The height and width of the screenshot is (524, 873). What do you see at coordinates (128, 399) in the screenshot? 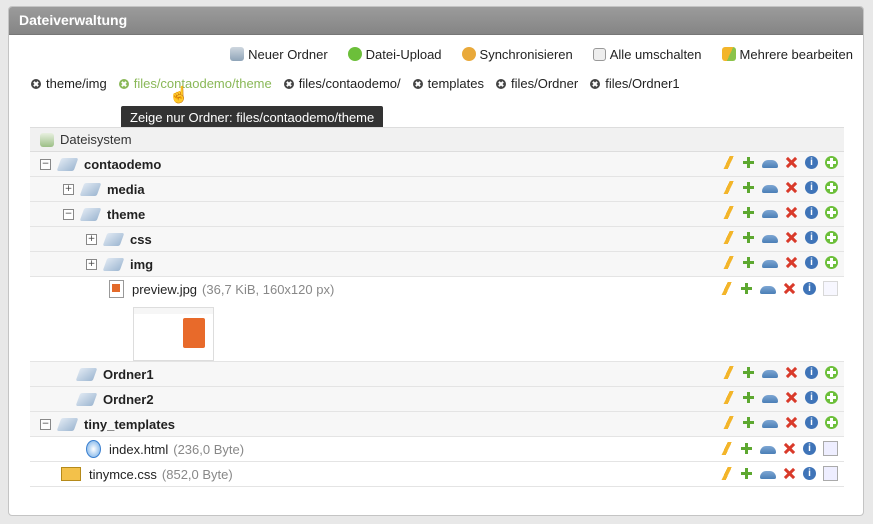
I see `folder-name: Ordner2` at bounding box center [128, 399].